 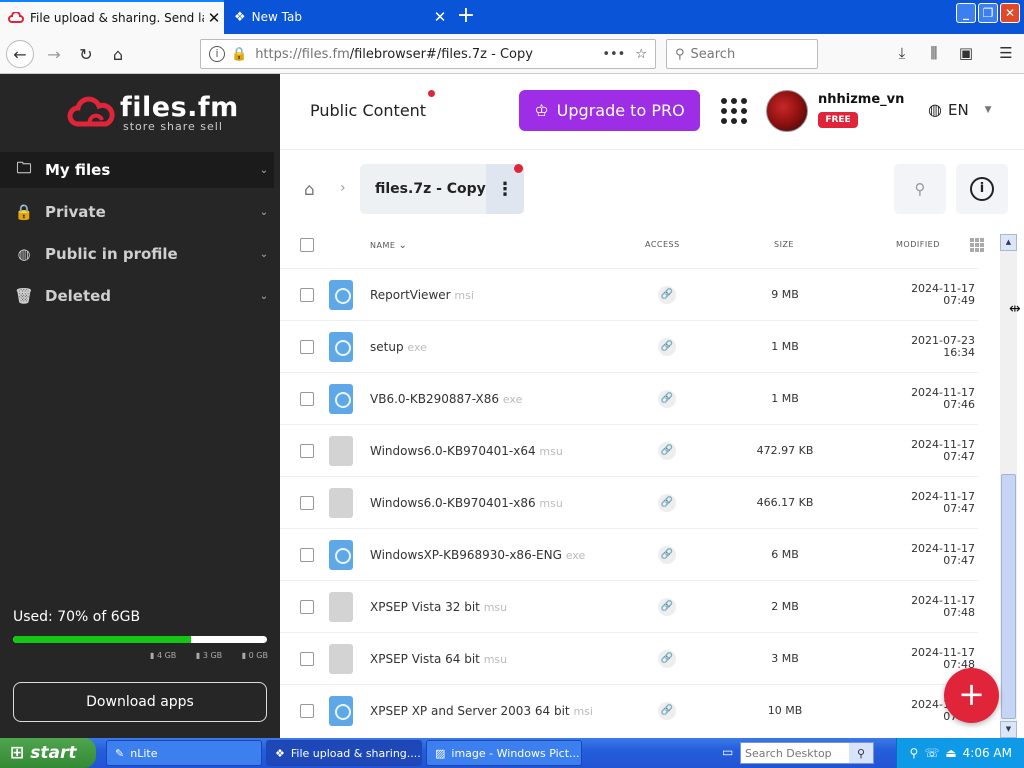 What do you see at coordinates (309, 190) in the screenshot?
I see `home-crumb-icon: ⌂` at bounding box center [309, 190].